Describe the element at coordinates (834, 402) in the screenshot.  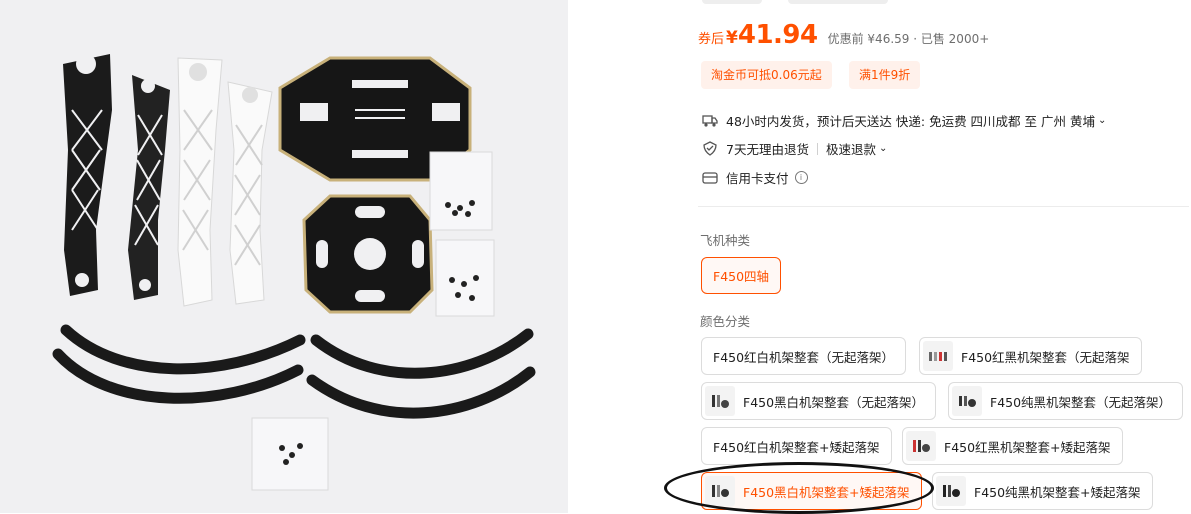
I see `option-label: F450黑白机架整套（无起落架）` at that location.